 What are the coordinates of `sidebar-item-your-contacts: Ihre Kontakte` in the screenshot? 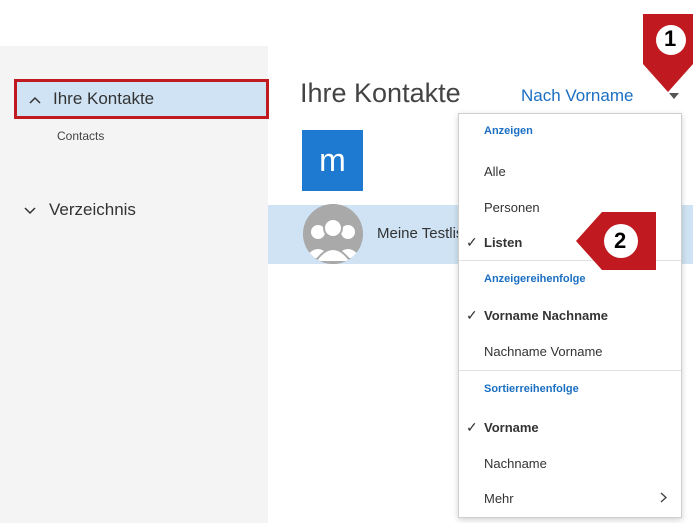 It's located at (141, 99).